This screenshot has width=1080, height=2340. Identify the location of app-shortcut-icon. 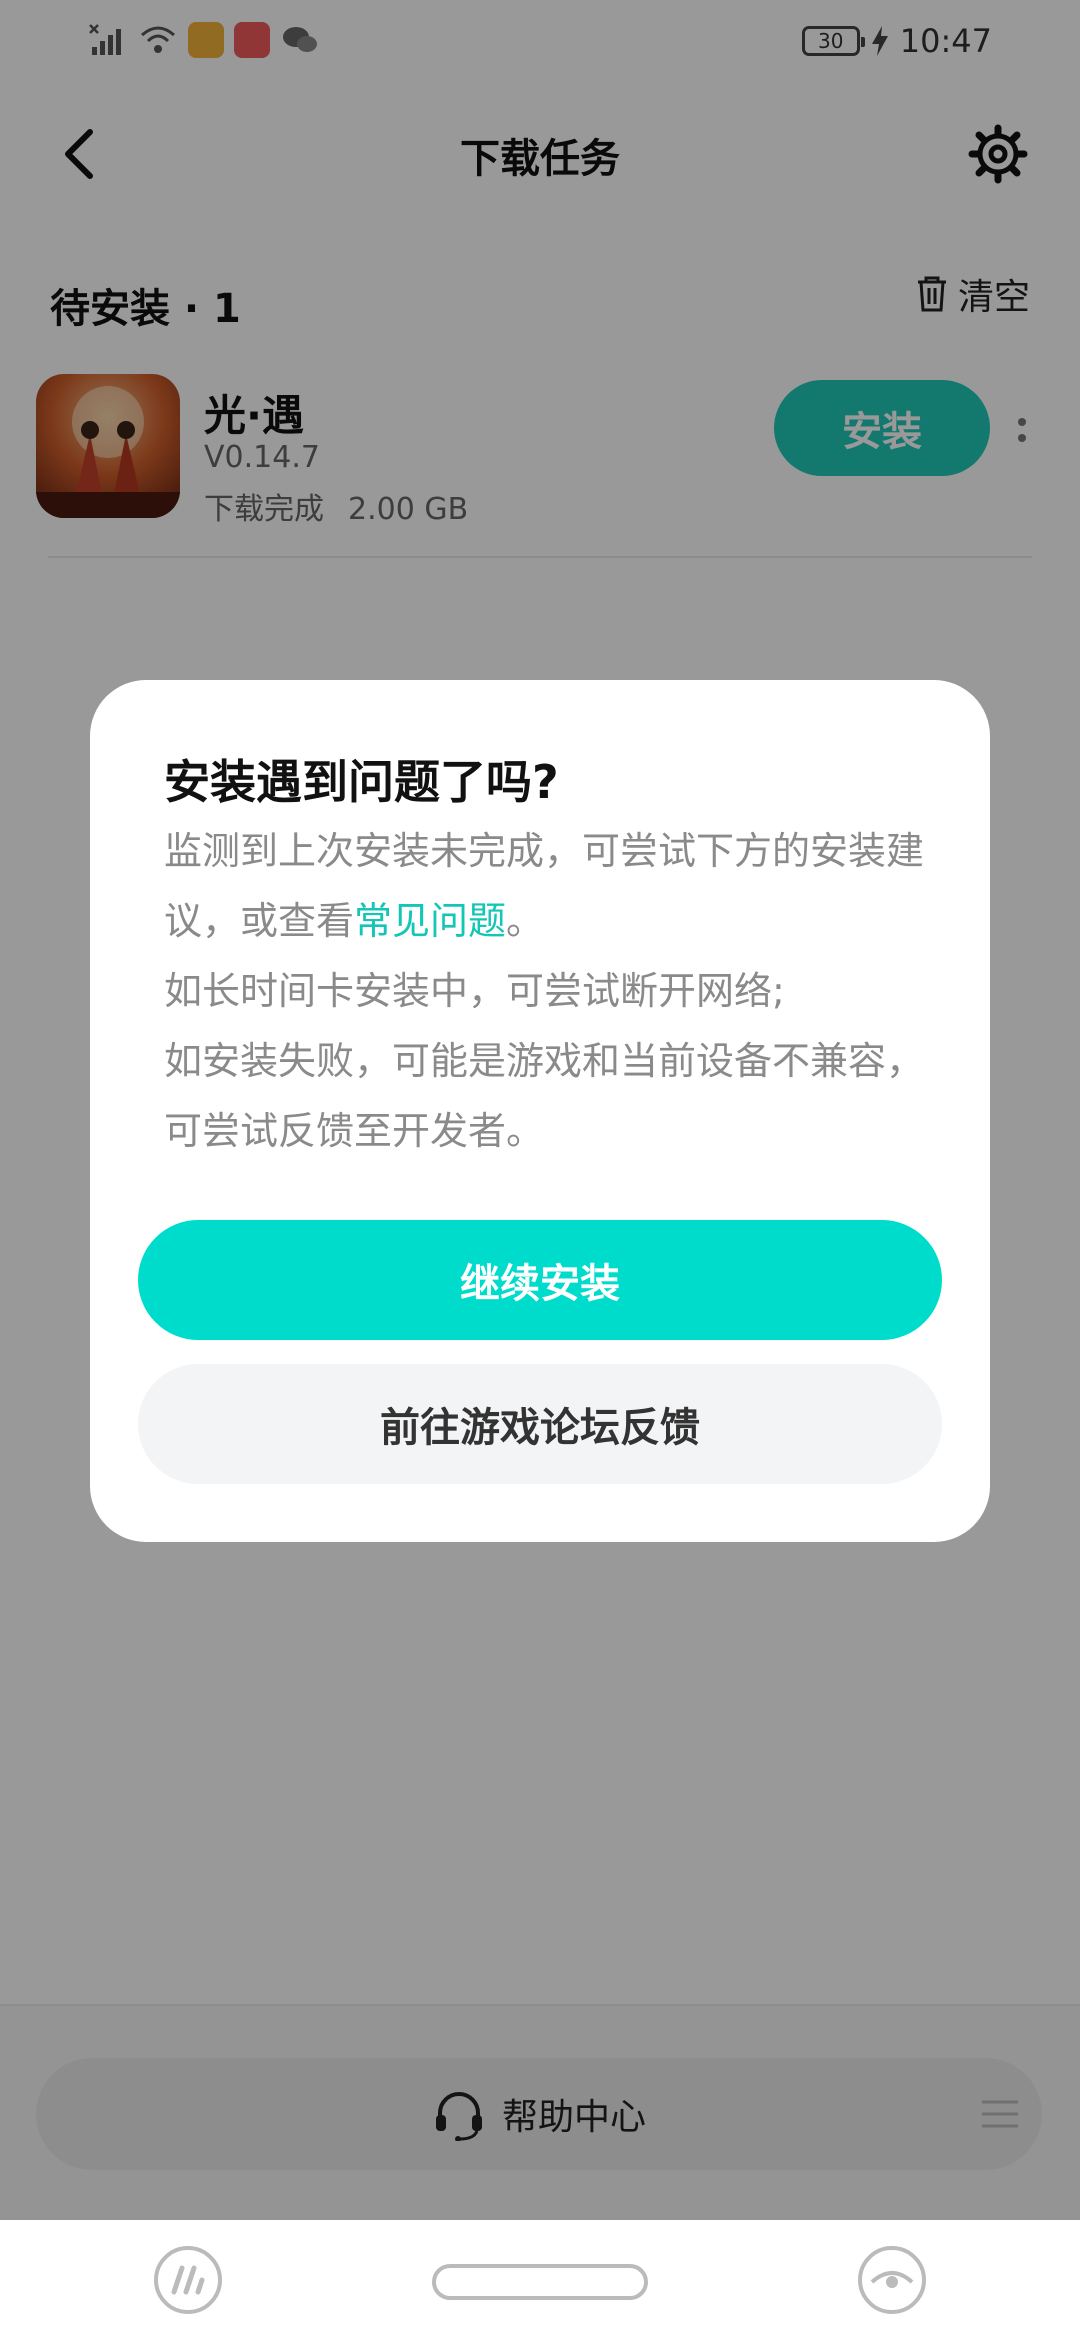
(188, 2280).